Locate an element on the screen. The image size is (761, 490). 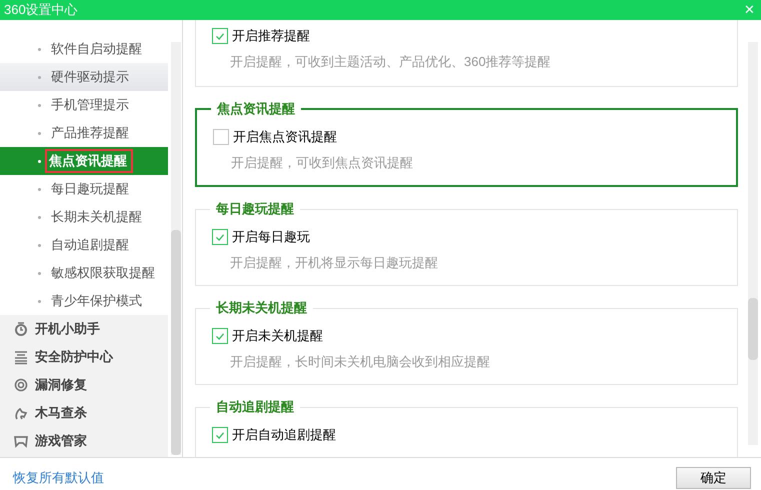
sidebar-group-item: 漏洞修复 is located at coordinates (61, 385).